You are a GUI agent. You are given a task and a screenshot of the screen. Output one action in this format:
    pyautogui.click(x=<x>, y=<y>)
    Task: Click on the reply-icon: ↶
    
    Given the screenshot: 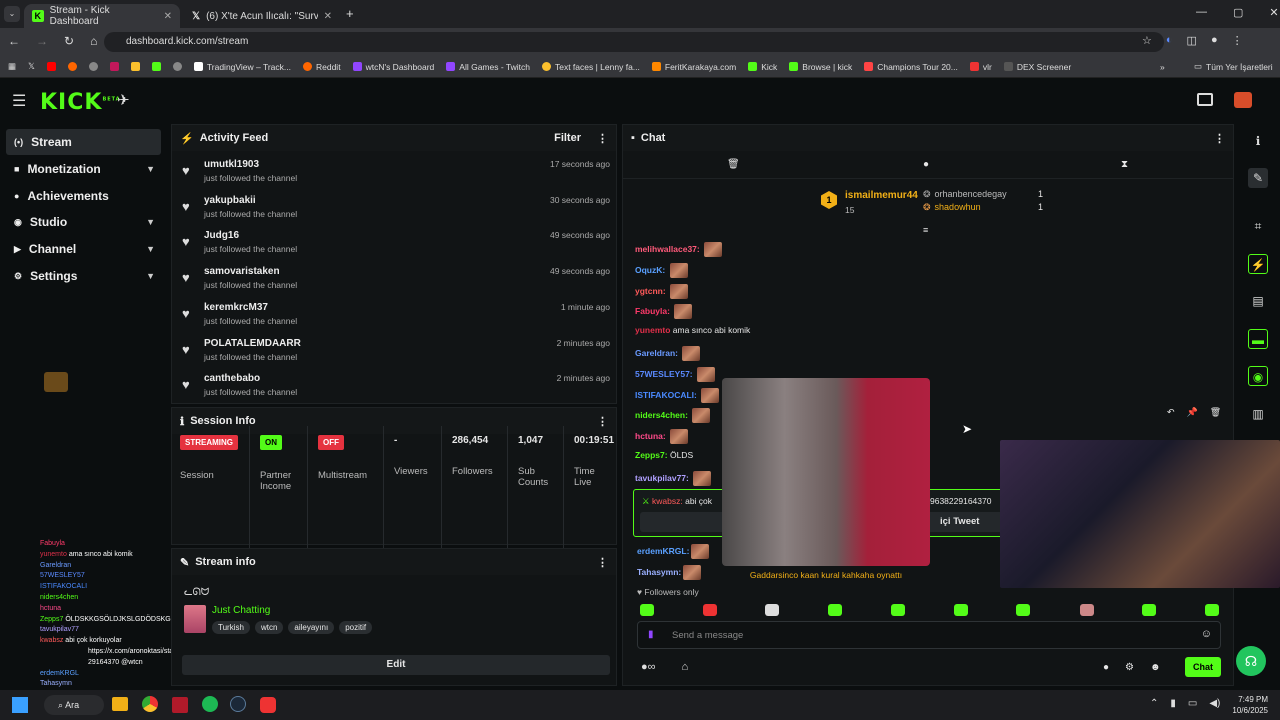 What is the action you would take?
    pyautogui.click(x=1171, y=412)
    